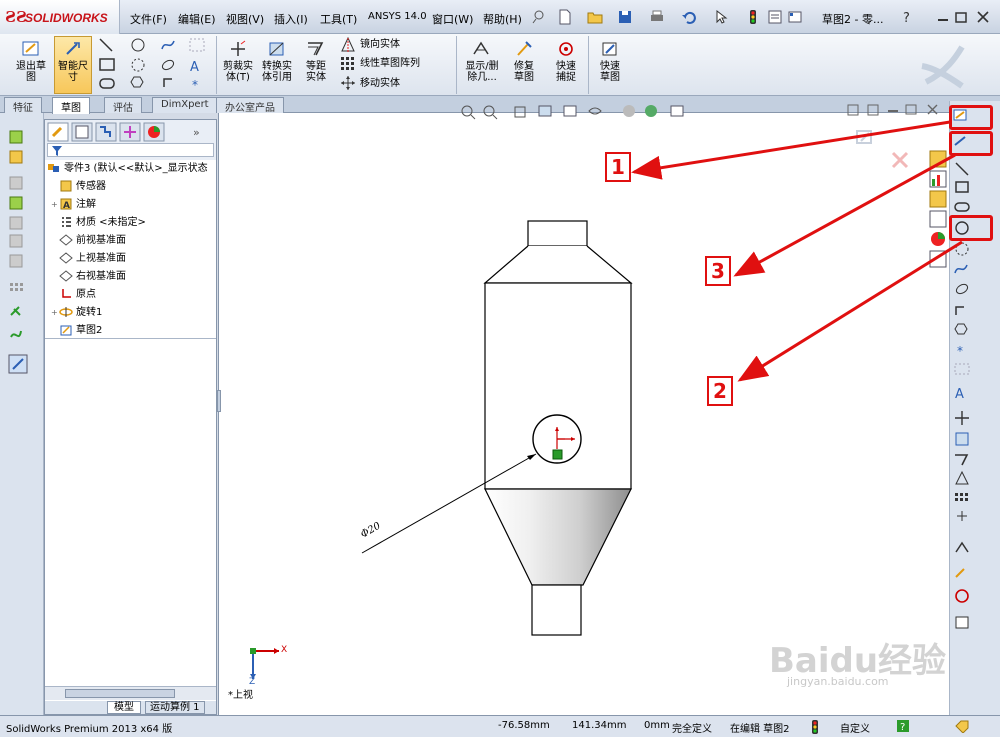 This screenshot has width=1000, height=737. What do you see at coordinates (124, 707) in the screenshot?
I see `tab-model: 模型` at bounding box center [124, 707].